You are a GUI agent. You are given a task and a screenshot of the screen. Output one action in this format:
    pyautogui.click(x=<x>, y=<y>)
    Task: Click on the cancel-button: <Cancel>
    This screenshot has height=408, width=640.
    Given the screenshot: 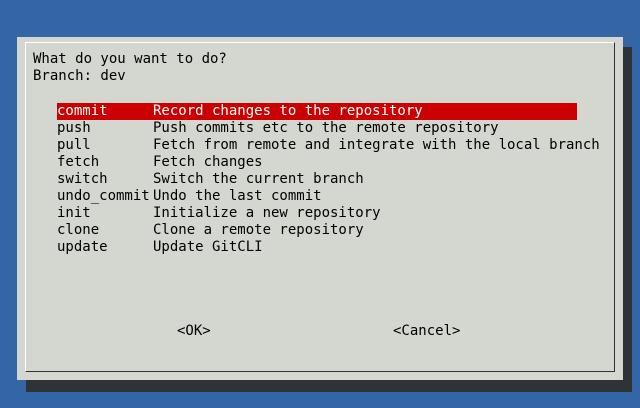 What is the action you would take?
    pyautogui.click(x=426, y=331)
    